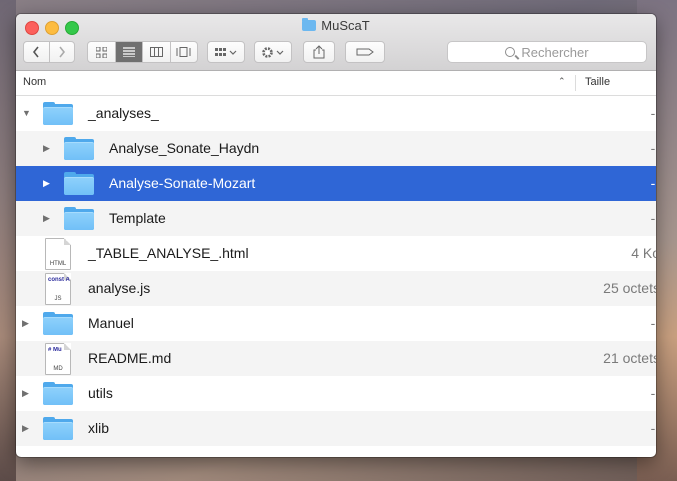 The width and height of the screenshot is (677, 481). What do you see at coordinates (100, 393) in the screenshot?
I see `file-name: utils` at bounding box center [100, 393].